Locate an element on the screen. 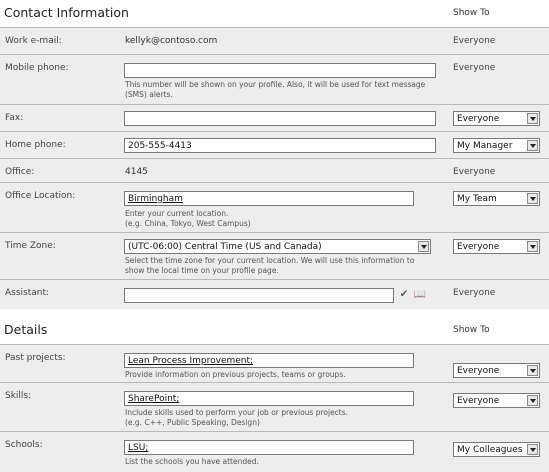  home-phone-input: 205-555-4413 is located at coordinates (280, 145).